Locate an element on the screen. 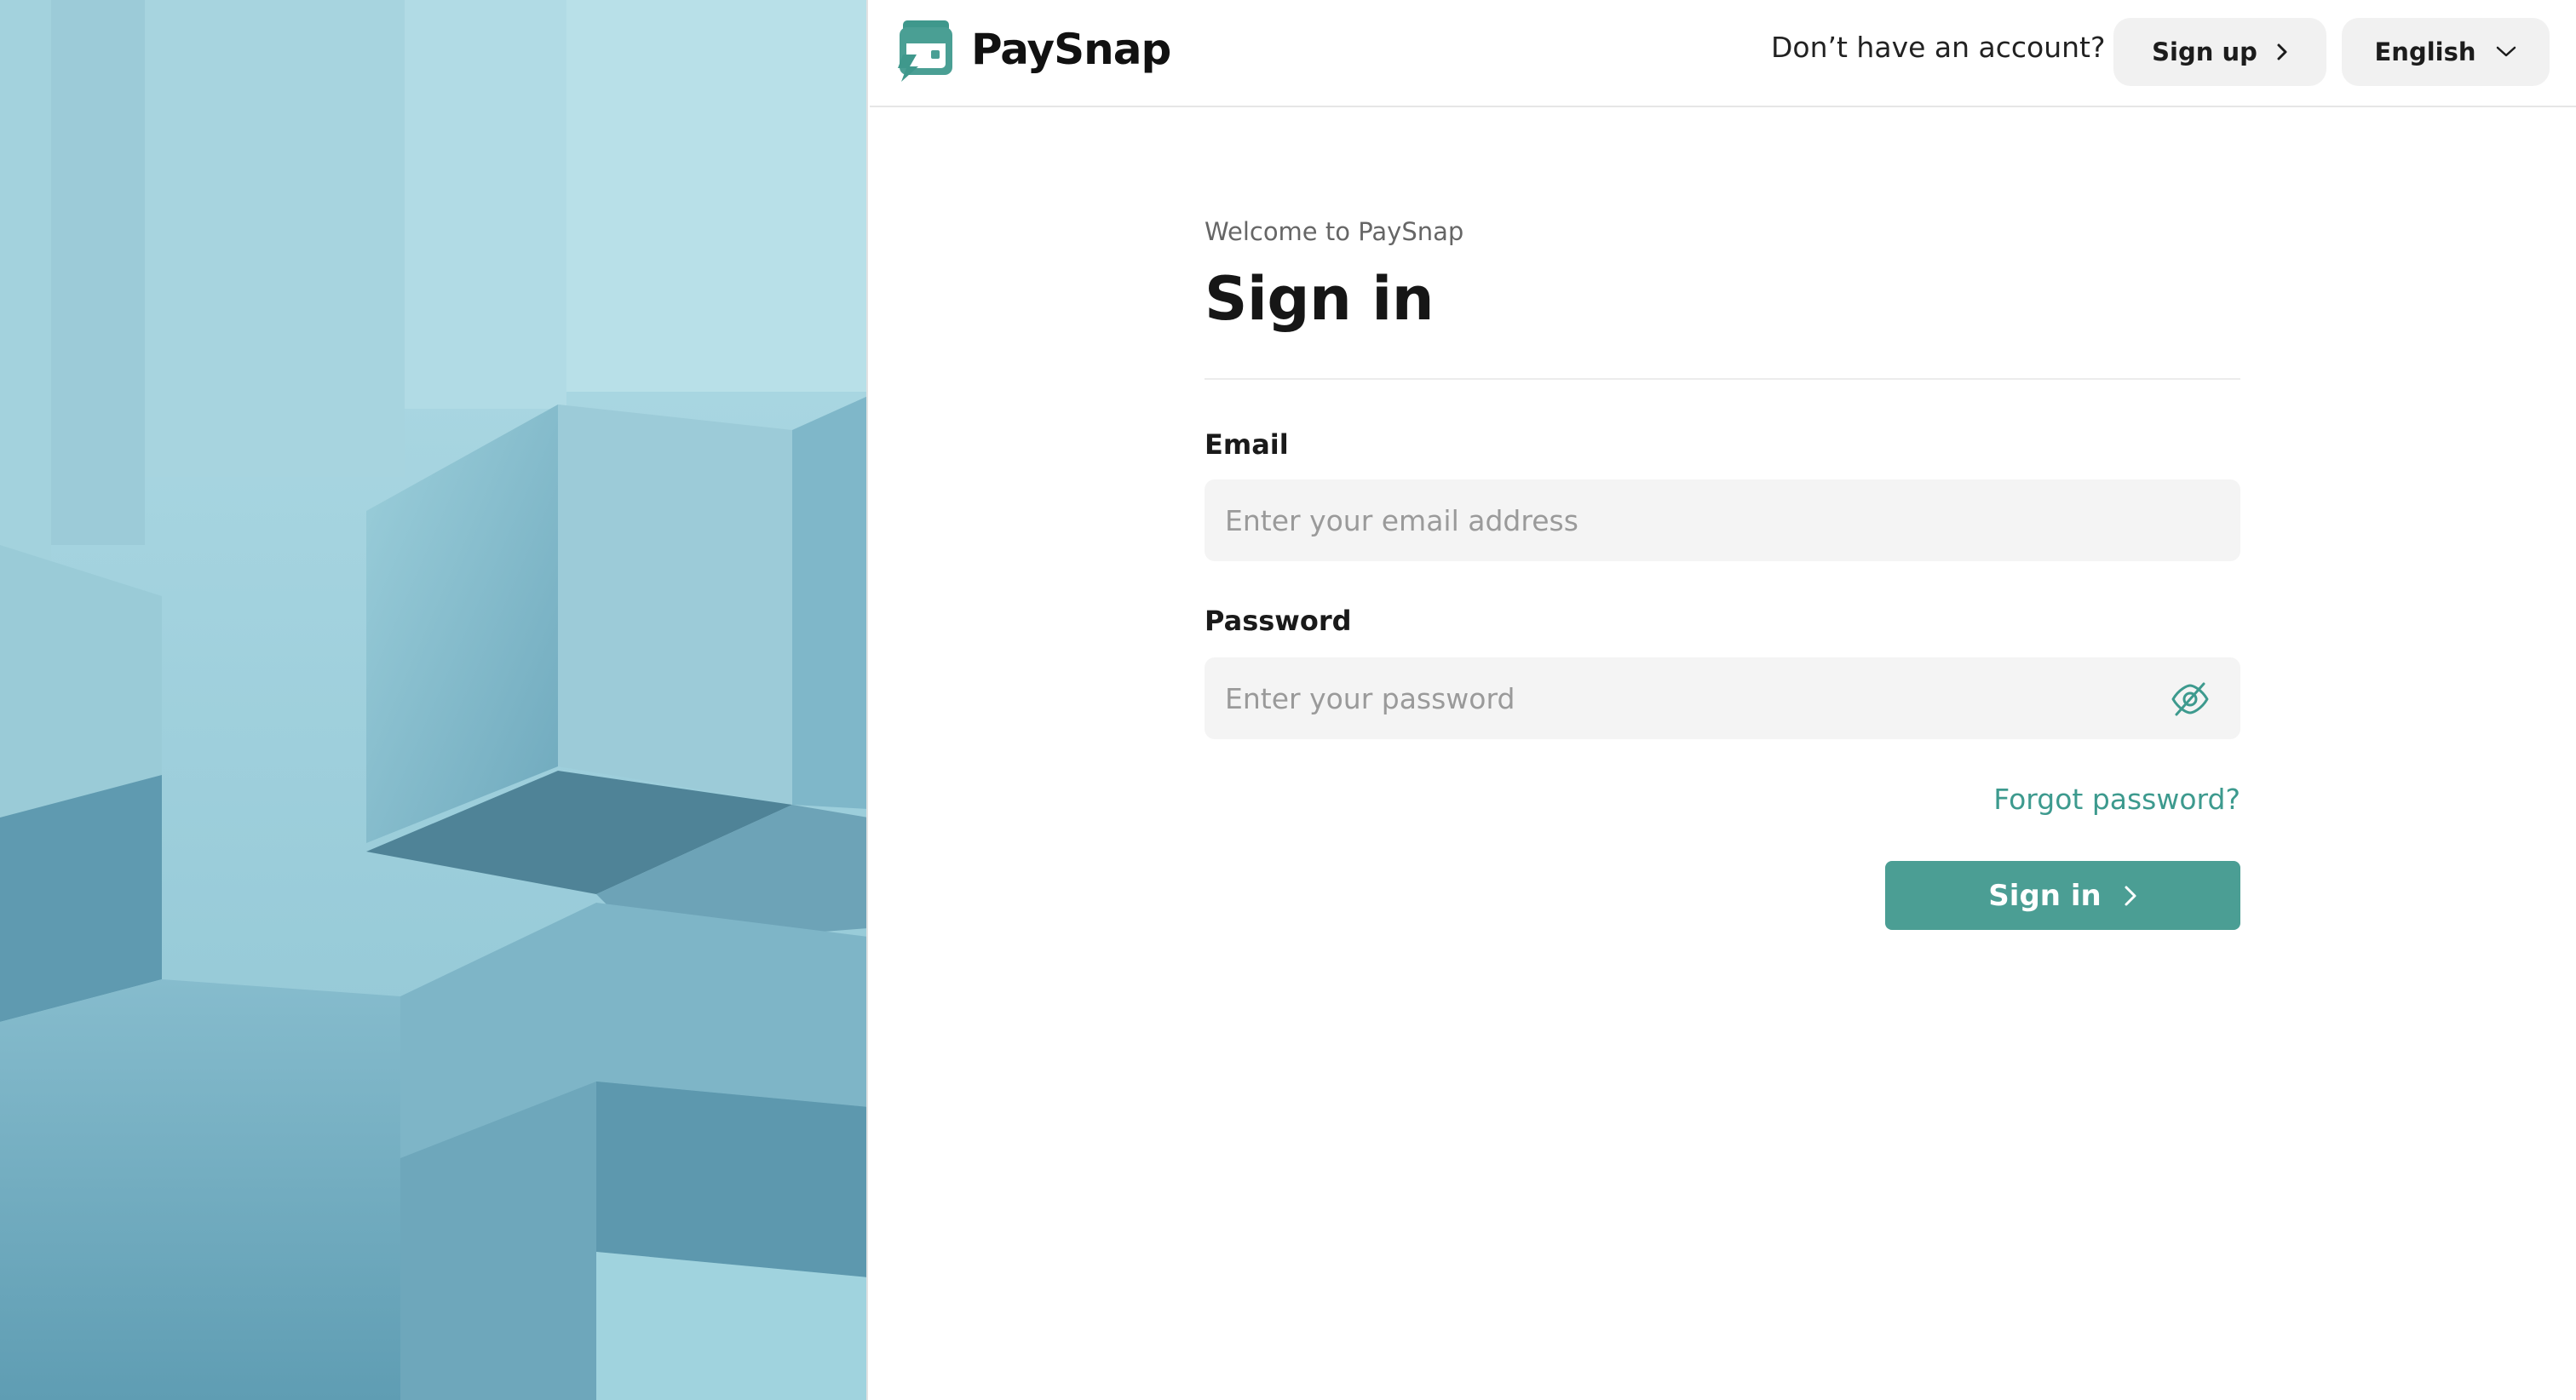 Image resolution: width=2576 pixels, height=1400 pixels. divider is located at coordinates (1723, 379).